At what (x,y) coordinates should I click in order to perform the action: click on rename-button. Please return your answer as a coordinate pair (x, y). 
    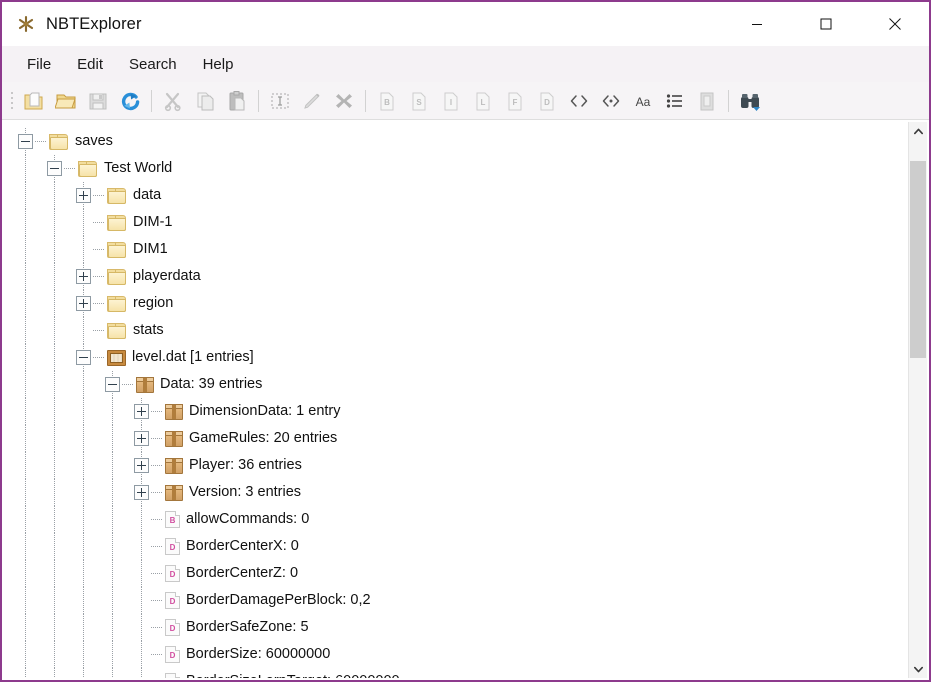
    Looking at the image, I should click on (280, 101).